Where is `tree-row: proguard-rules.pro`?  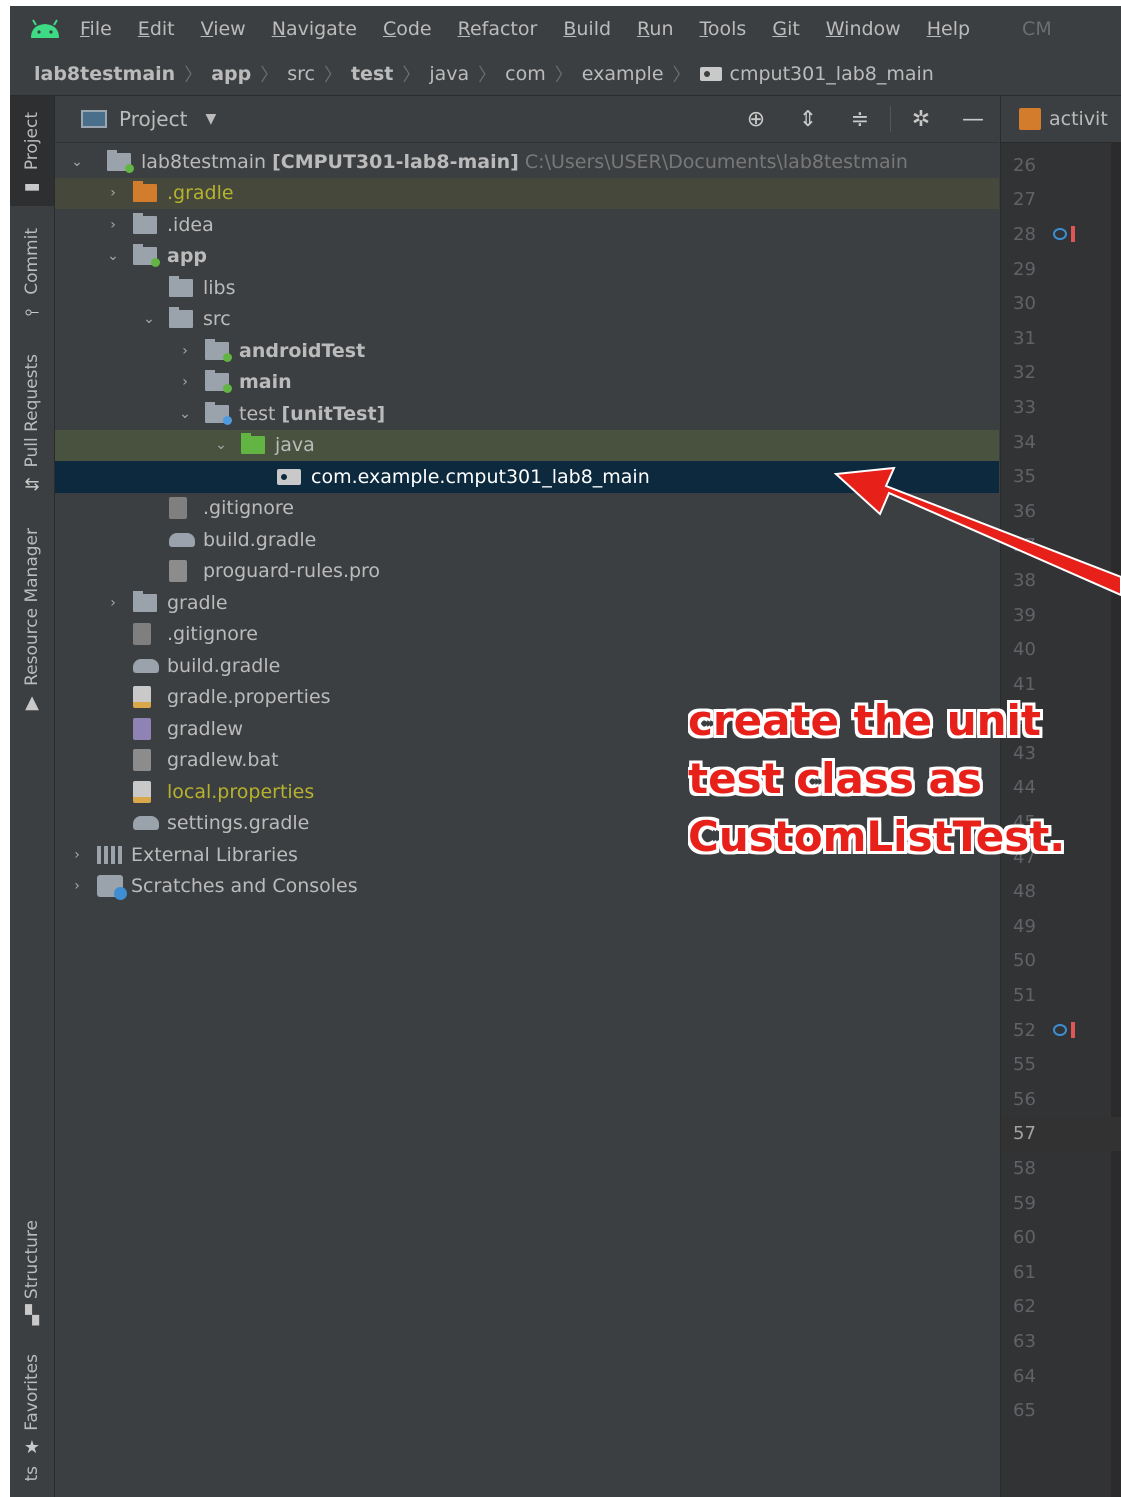 tree-row: proguard-rules.pro is located at coordinates (527, 572).